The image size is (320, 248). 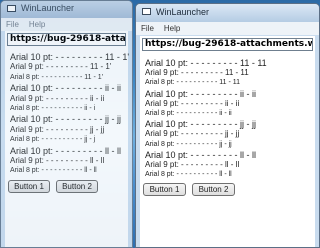 What do you see at coordinates (188, 144) in the screenshot?
I see `font-line: Arial 8 pt: - - - - - - - - - - jj - jj` at bounding box center [188, 144].